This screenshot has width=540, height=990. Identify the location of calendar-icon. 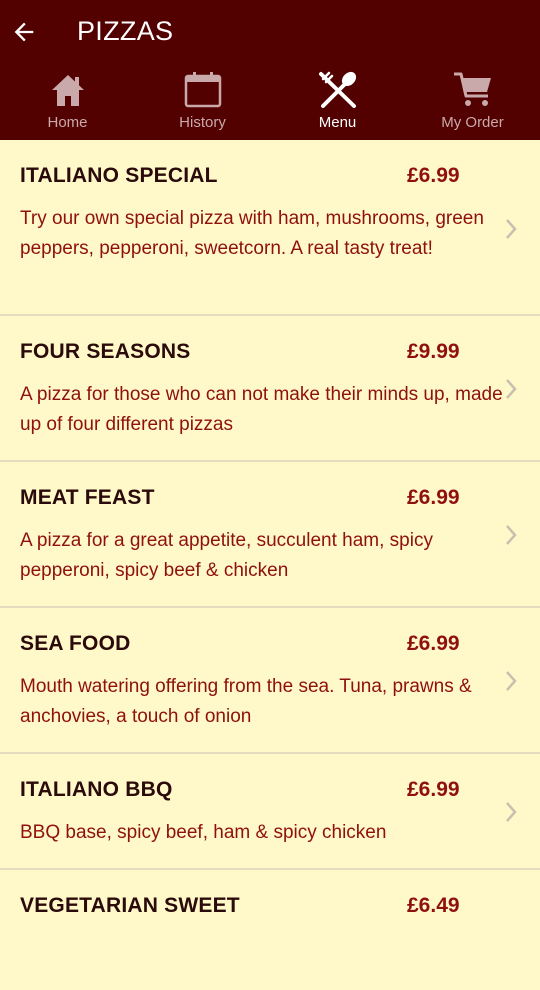
(202, 90).